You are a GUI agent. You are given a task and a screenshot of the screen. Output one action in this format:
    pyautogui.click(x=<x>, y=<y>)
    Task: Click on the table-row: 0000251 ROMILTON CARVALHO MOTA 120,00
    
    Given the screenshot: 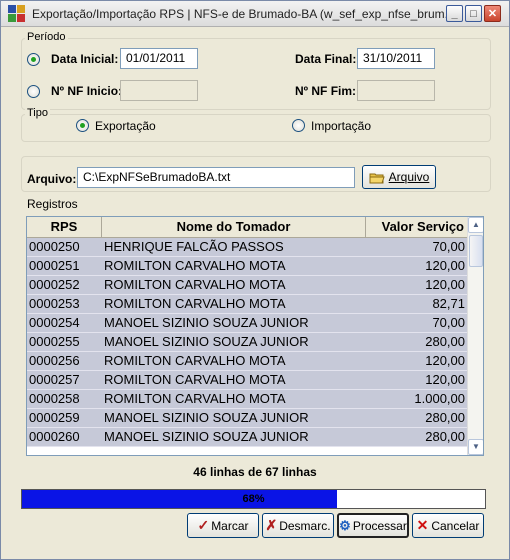 What is the action you would take?
    pyautogui.click(x=247, y=266)
    